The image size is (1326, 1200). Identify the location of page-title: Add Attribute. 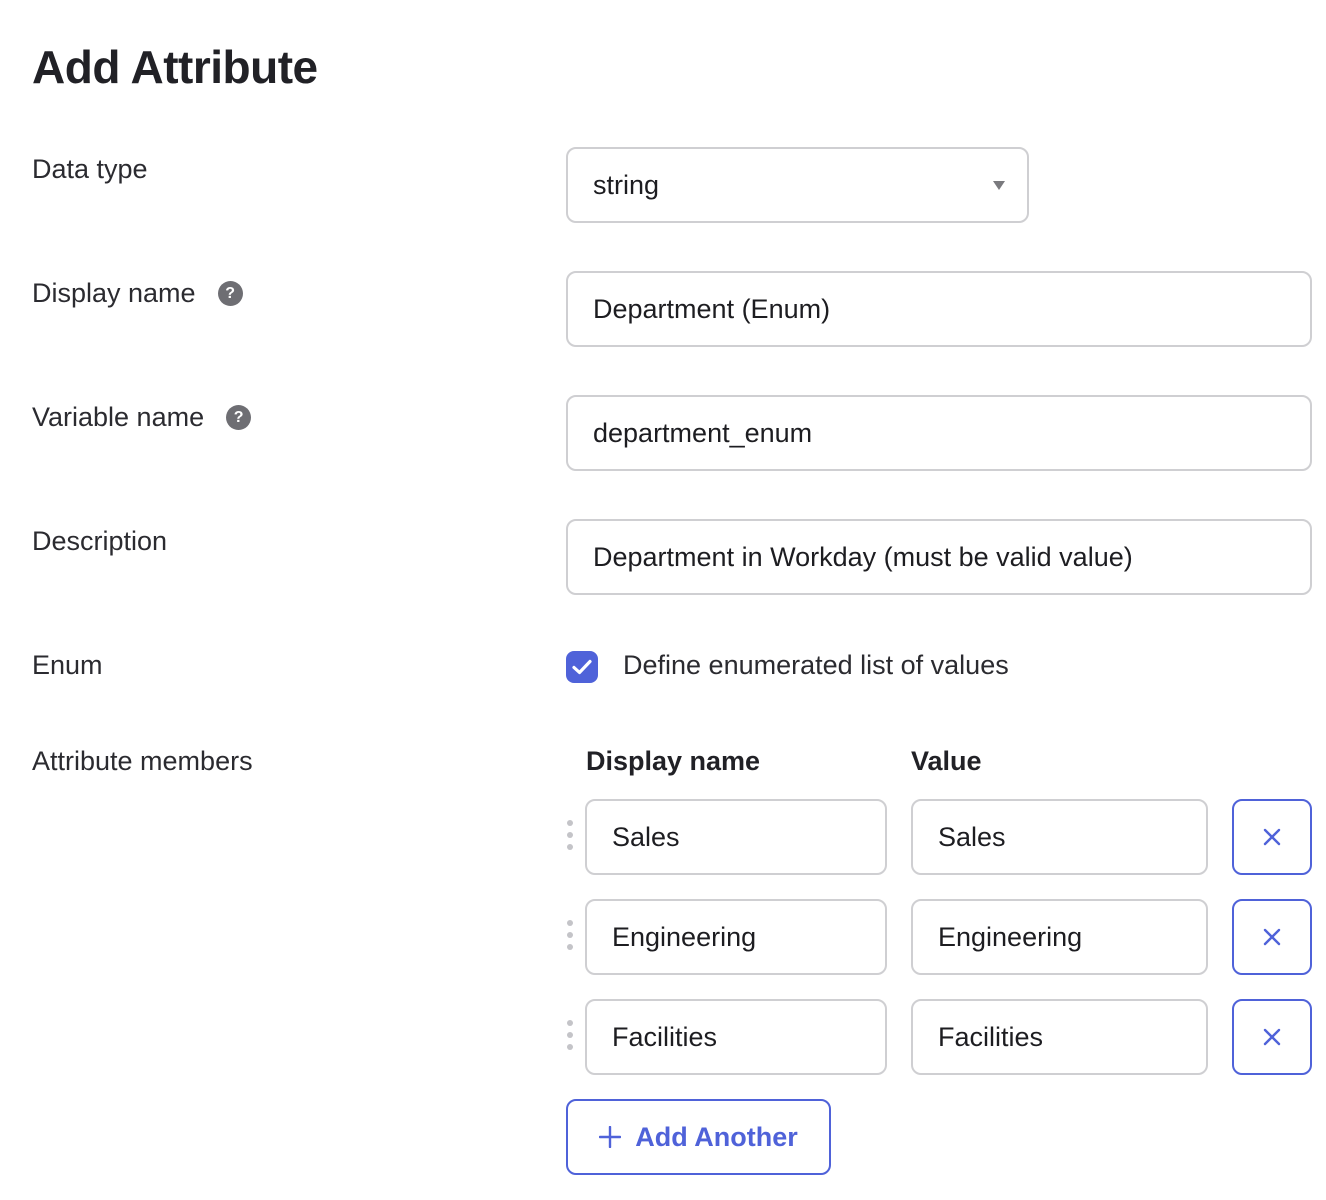
(175, 67).